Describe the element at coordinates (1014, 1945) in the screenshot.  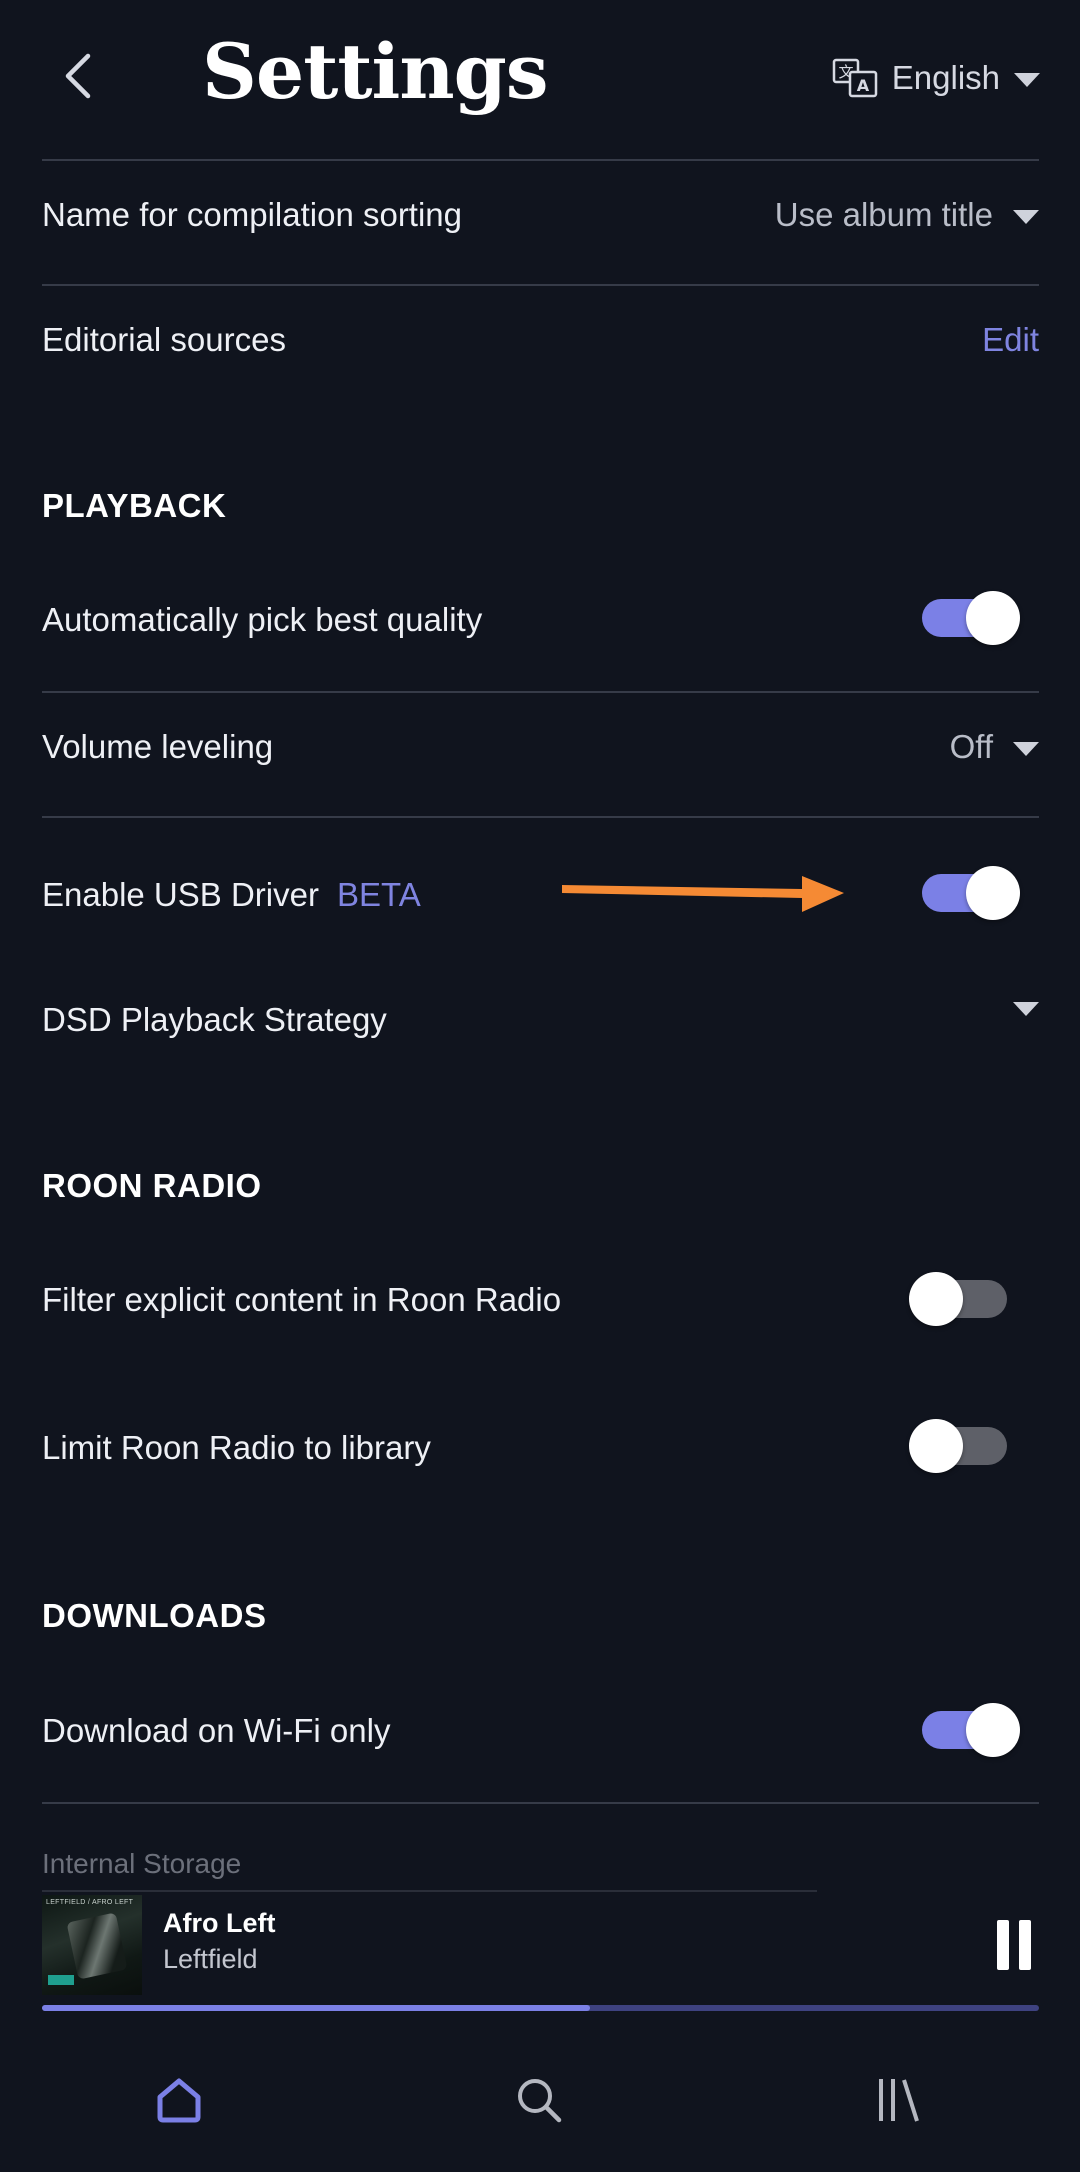
I see `pause-button` at that location.